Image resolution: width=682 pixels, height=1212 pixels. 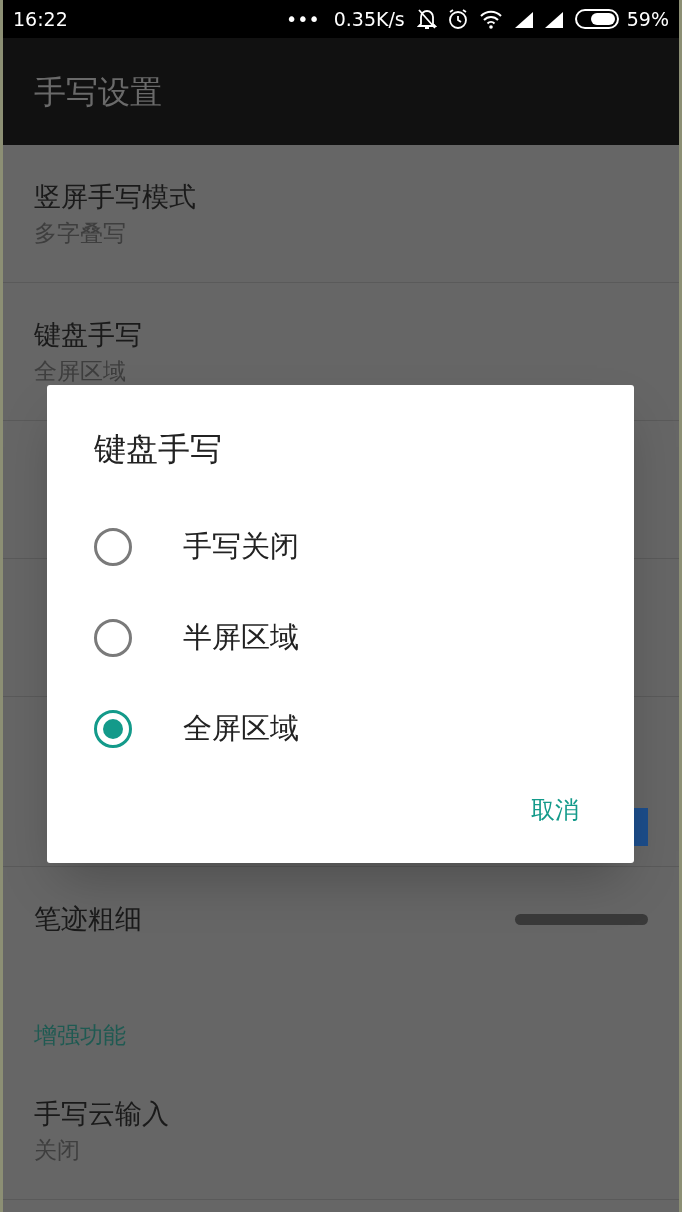 What do you see at coordinates (98, 92) in the screenshot?
I see `app-bar-title: 手写设置` at bounding box center [98, 92].